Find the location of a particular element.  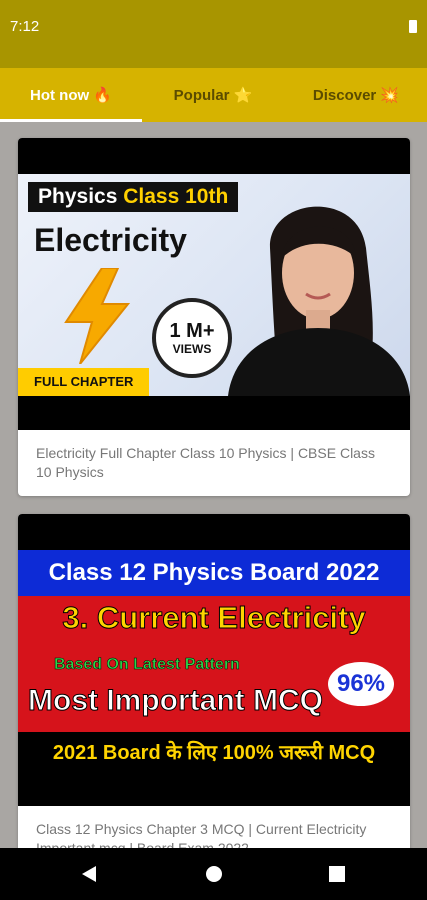

tab-discover: Discover 💥 is located at coordinates (356, 95).